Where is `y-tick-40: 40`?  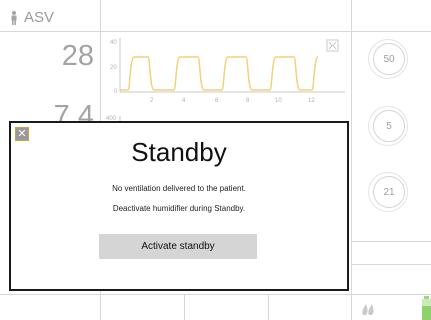 y-tick-40: 40 is located at coordinates (113, 43).